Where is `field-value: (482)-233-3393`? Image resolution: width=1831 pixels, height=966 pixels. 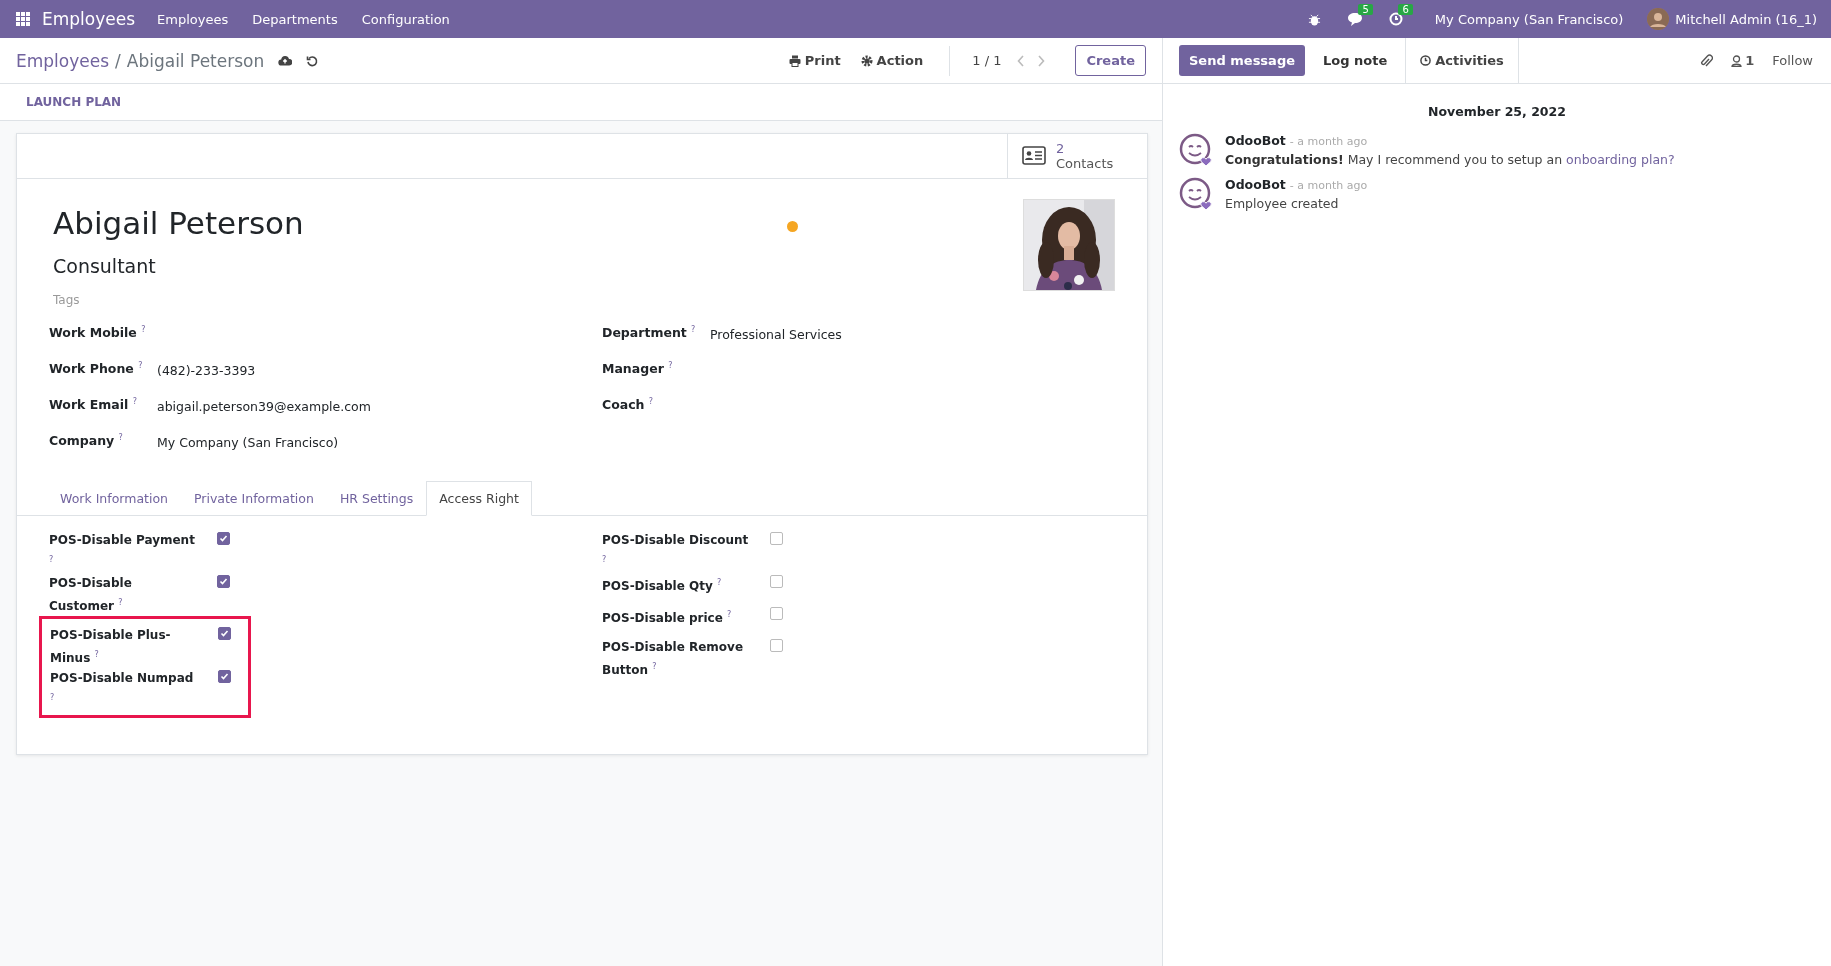 field-value: (482)-233-3393 is located at coordinates (207, 370).